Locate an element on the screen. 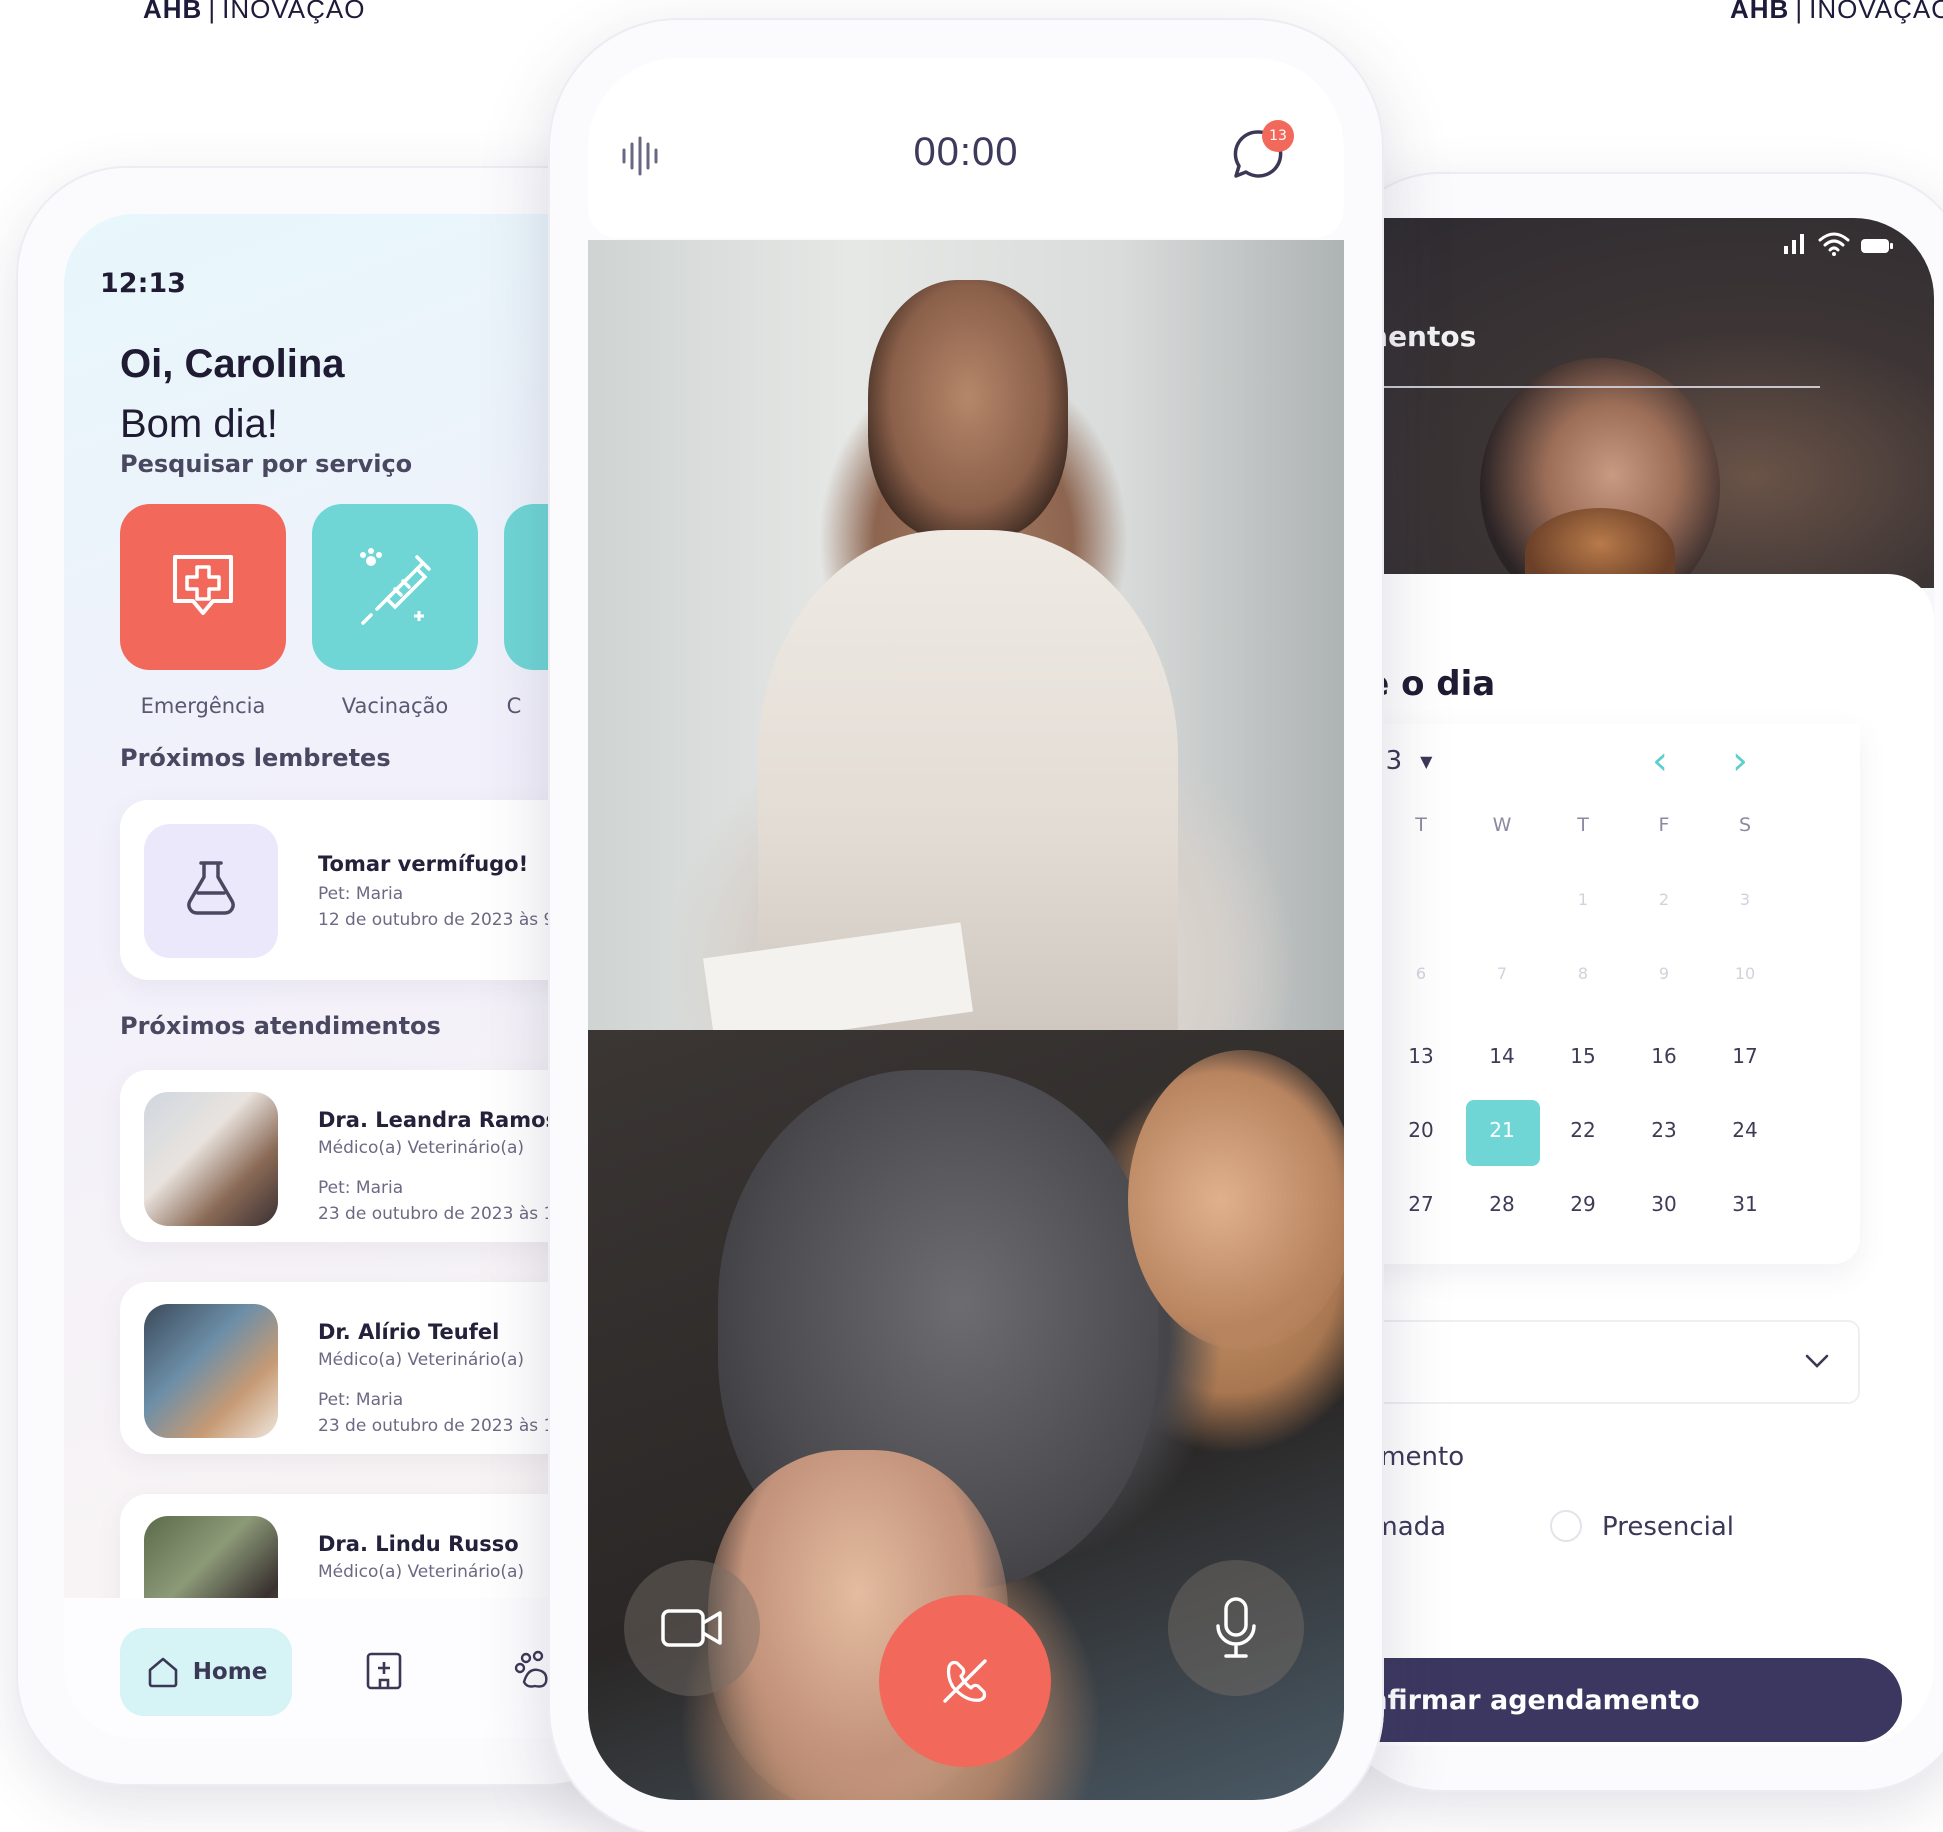 Image resolution: width=1943 pixels, height=1832 pixels. confirm-appointment-label: Confirmar agendamento is located at coordinates (1515, 1700).